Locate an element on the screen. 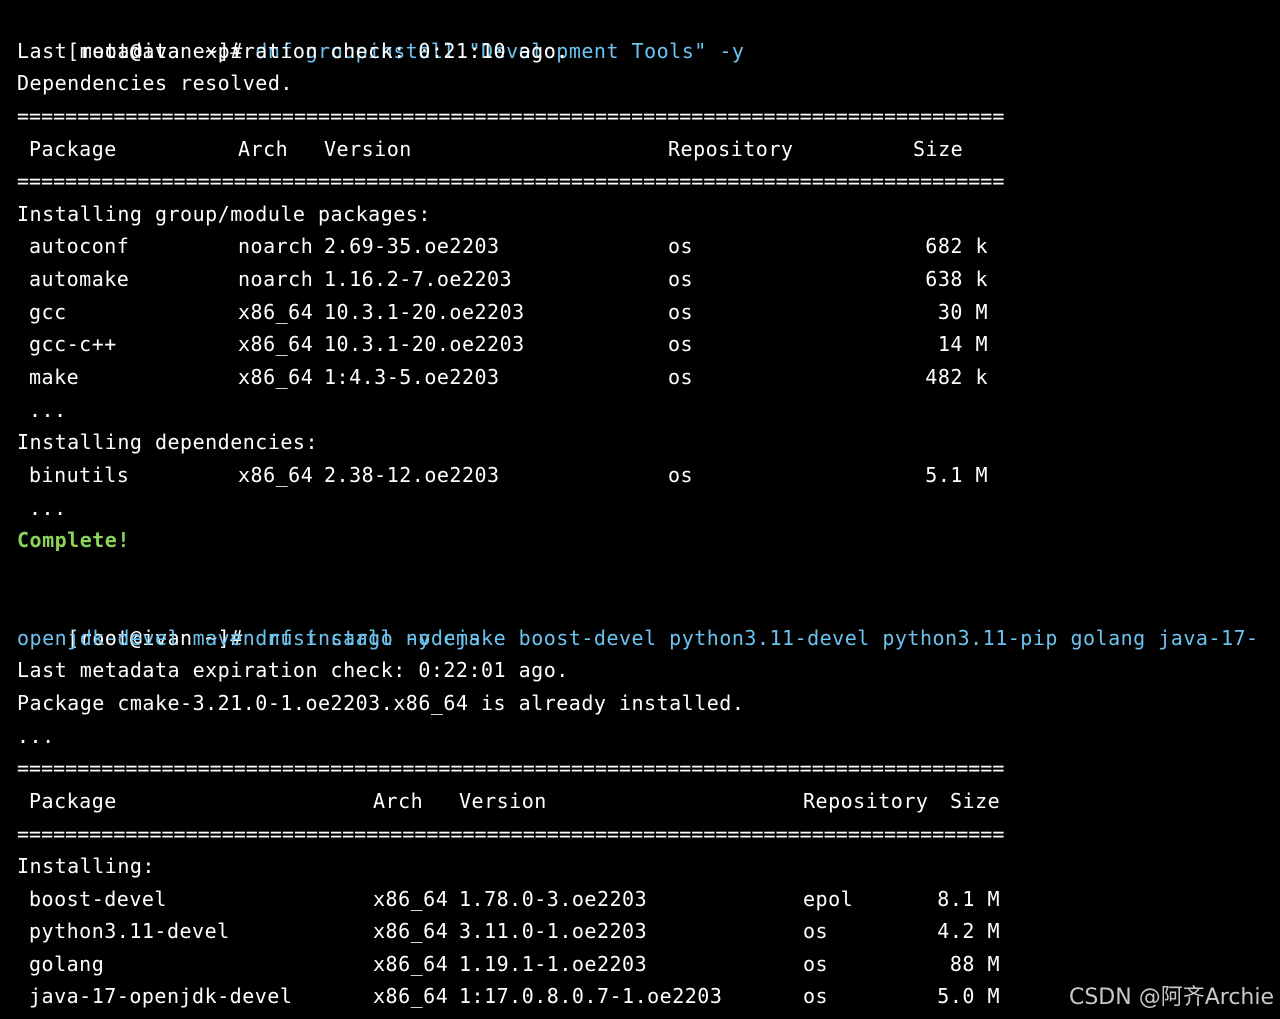 The width and height of the screenshot is (1280, 1019). table-row: automake noarch 1.16.2-7.oe2203 os 638 k is located at coordinates (640, 279).